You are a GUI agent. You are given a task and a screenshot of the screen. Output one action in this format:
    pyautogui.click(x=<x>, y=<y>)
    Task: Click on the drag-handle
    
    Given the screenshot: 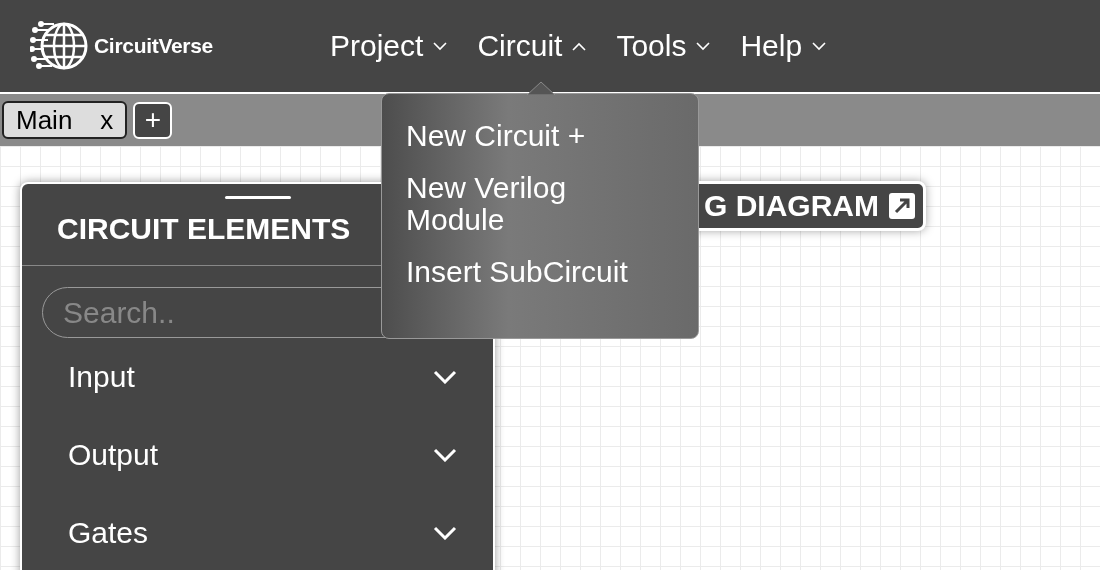 What is the action you would take?
    pyautogui.click(x=258, y=197)
    